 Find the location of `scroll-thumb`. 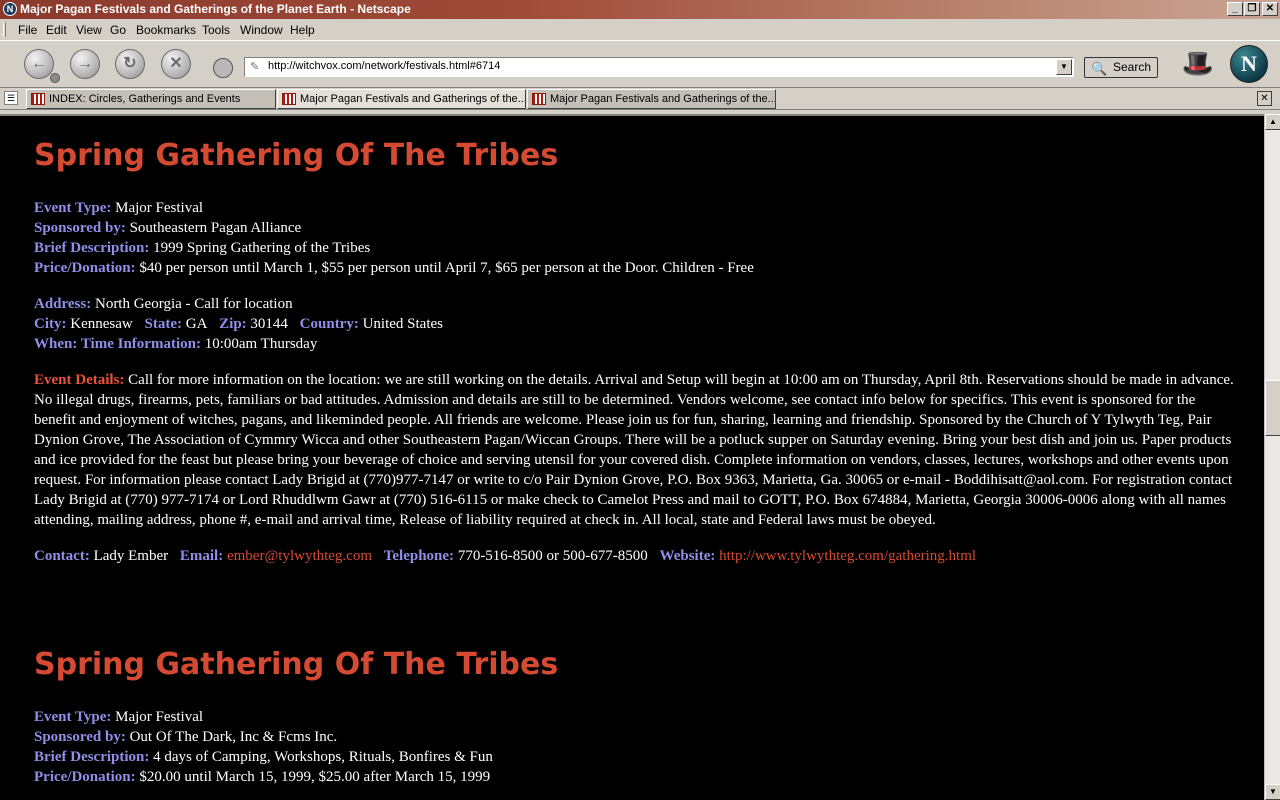

scroll-thumb is located at coordinates (1272, 408).